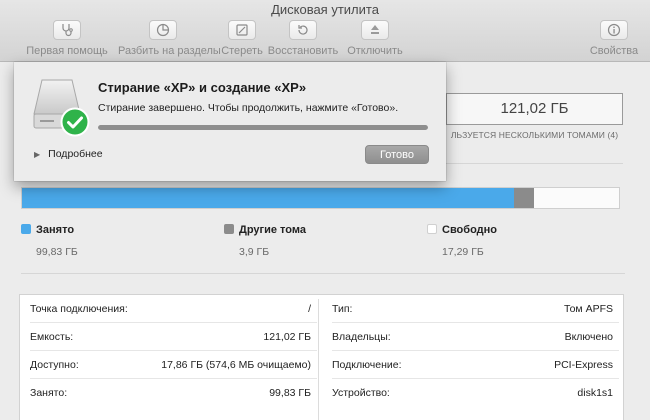 This screenshot has height=420, width=650. What do you see at coordinates (463, 252) in the screenshot?
I see `legend-free-value: 17,29 ГБ` at bounding box center [463, 252].